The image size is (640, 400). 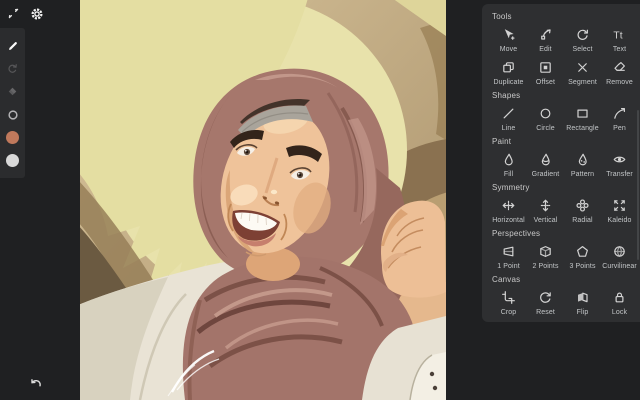 I want to click on settings-icon, so click(x=36, y=13).